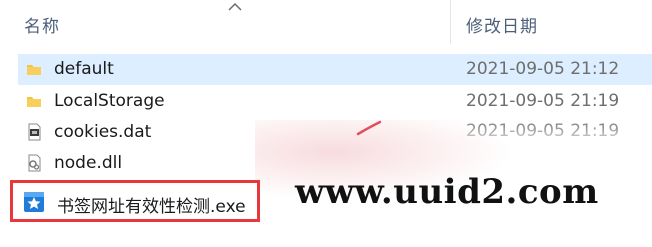 Image resolution: width=652 pixels, height=247 pixels. I want to click on file-name: default, so click(84, 69).